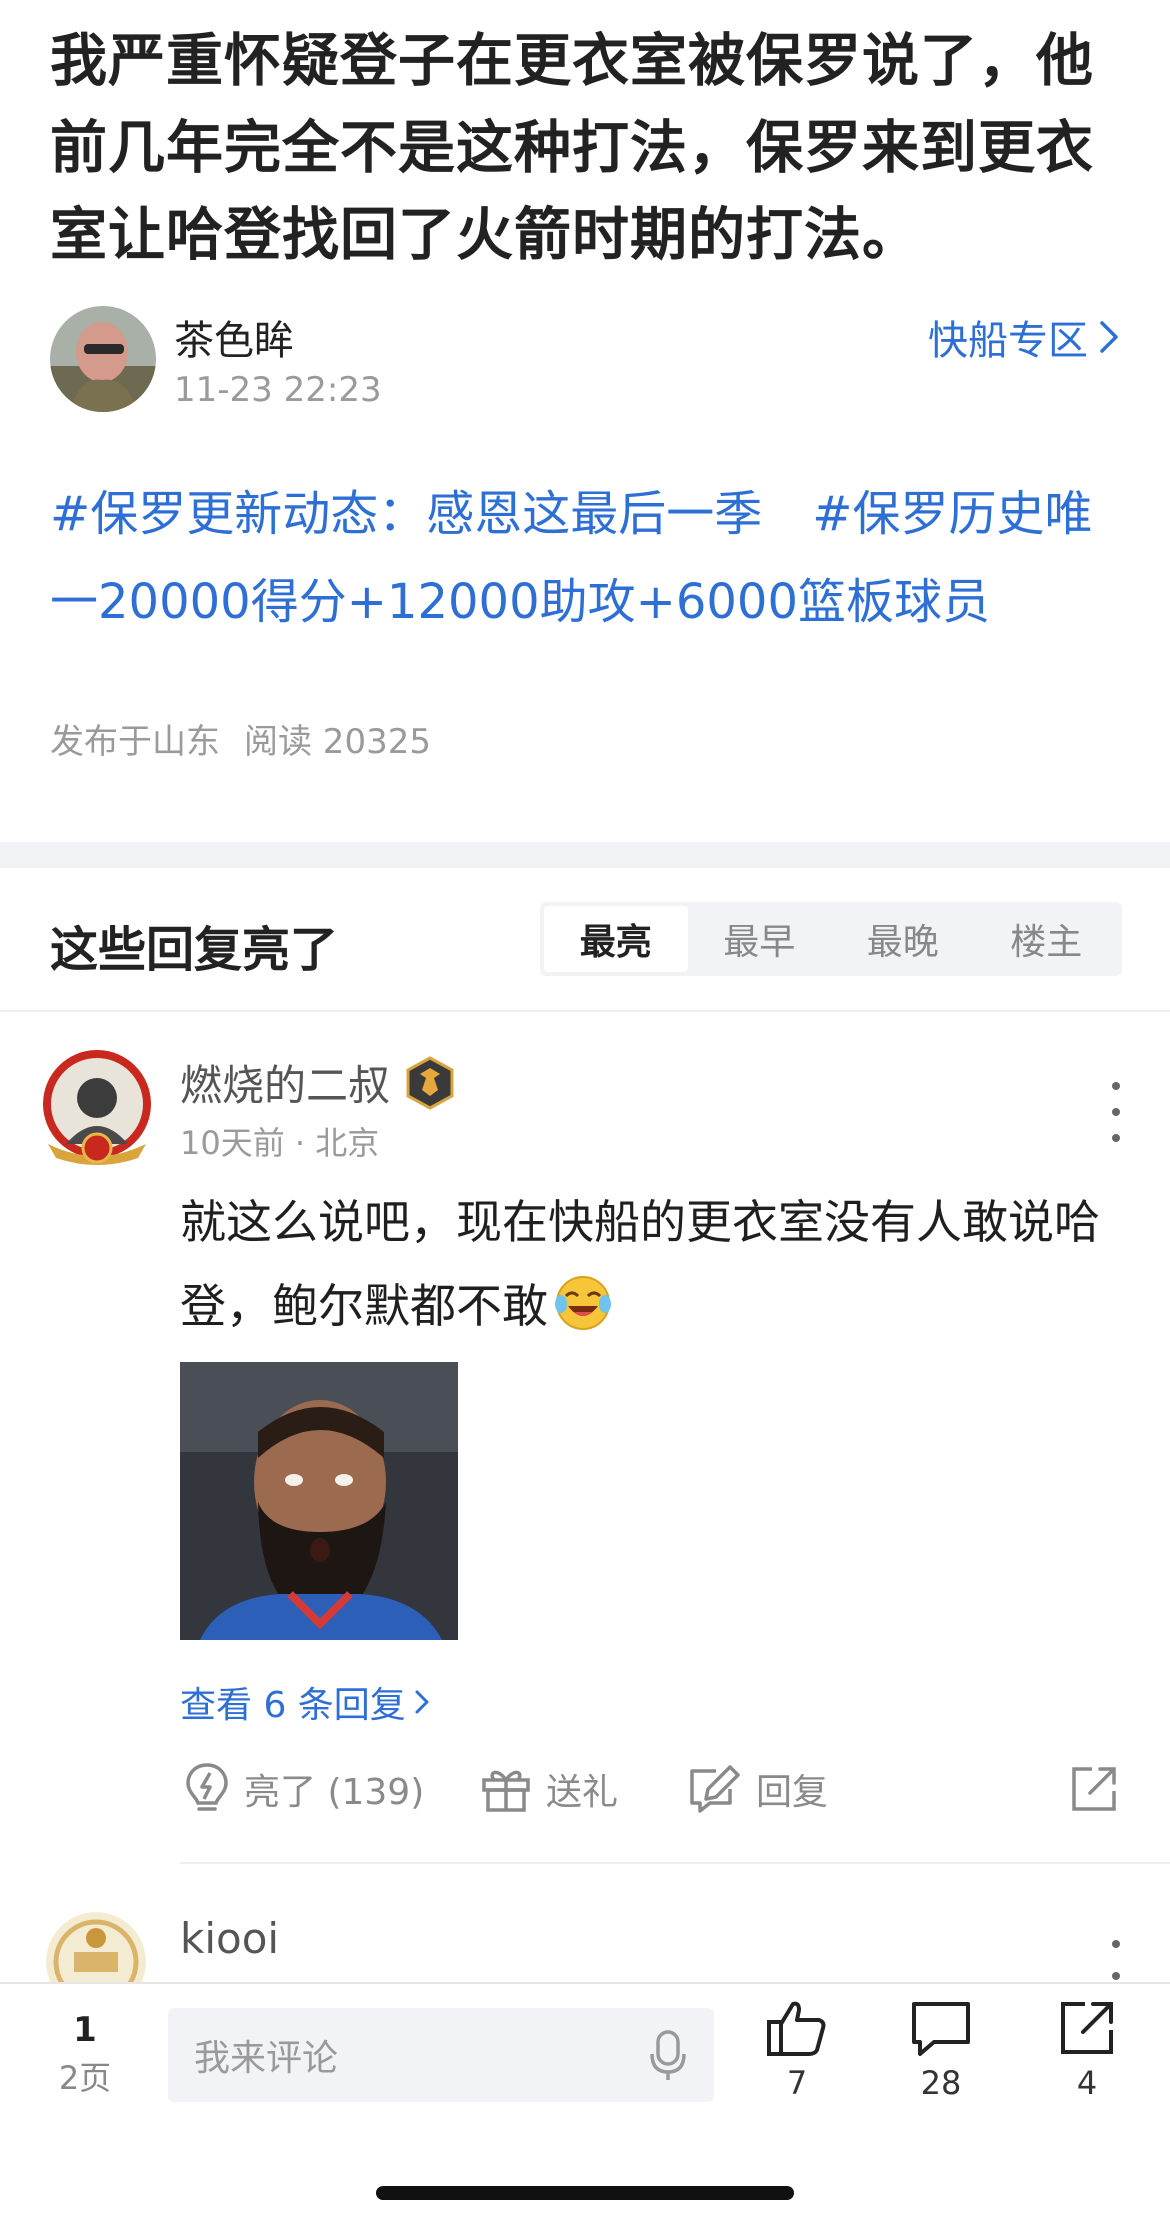  Describe the element at coordinates (85, 2054) in the screenshot. I see `page-indicator: 1 2页` at that location.